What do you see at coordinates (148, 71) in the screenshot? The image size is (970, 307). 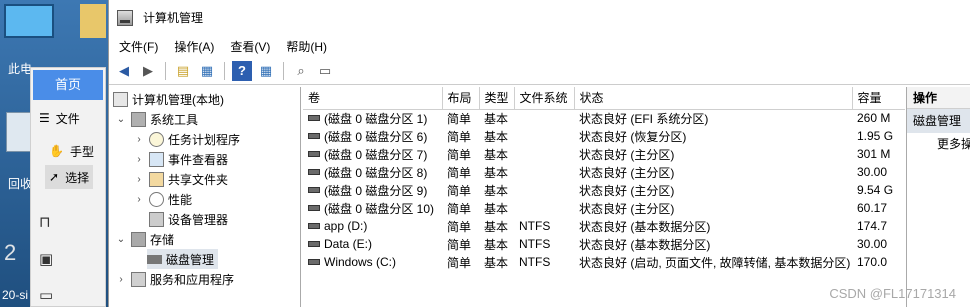 I see `forward-arrow-icon: ▶` at bounding box center [148, 71].